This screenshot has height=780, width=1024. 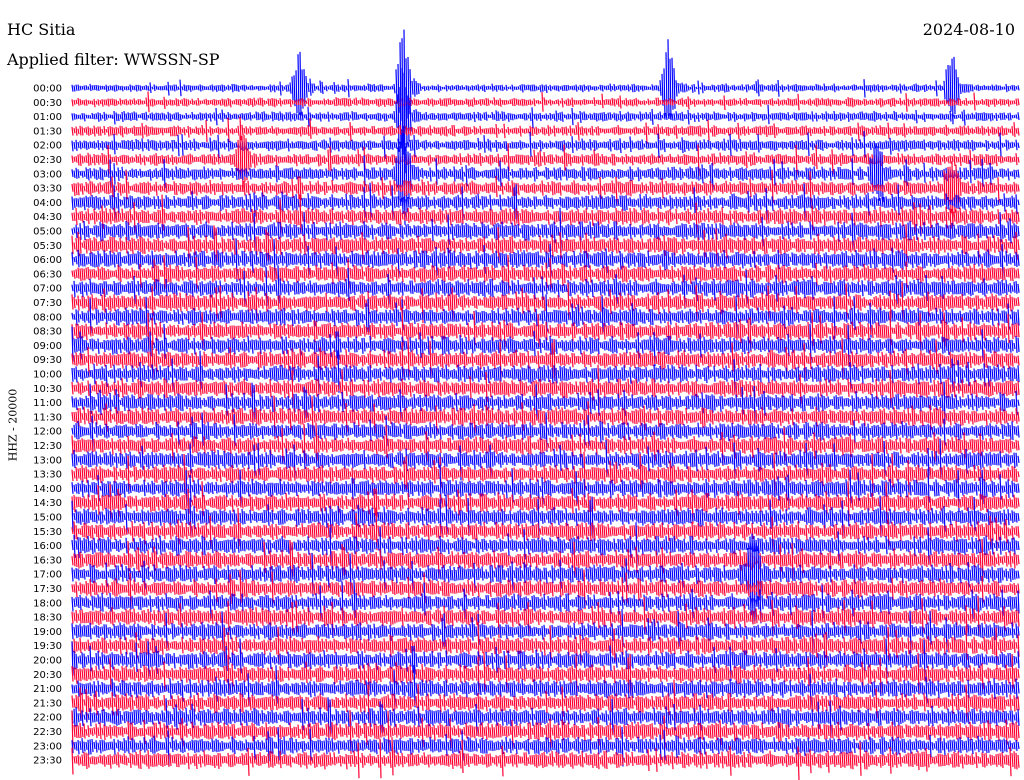 What do you see at coordinates (47, 589) in the screenshot?
I see `time-tick-1730: 17:30` at bounding box center [47, 589].